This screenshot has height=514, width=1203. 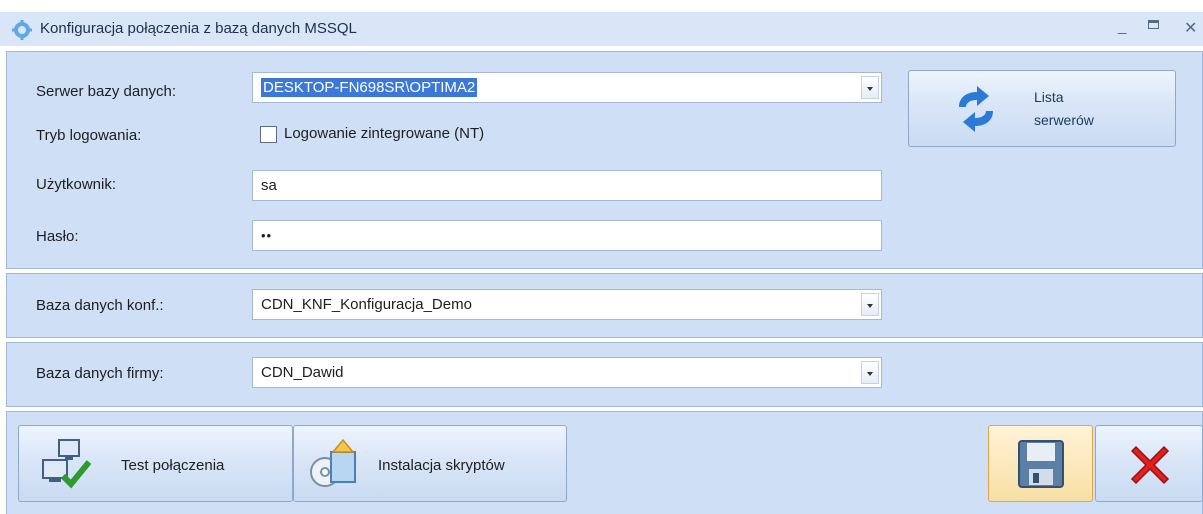 I want to click on company-db-value: CDN_Dawid, so click(x=302, y=372).